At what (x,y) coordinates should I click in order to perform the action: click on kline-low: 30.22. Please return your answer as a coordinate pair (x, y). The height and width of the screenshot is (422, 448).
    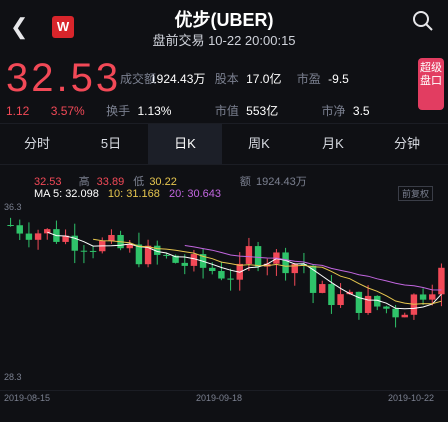
    Looking at the image, I should click on (163, 182).